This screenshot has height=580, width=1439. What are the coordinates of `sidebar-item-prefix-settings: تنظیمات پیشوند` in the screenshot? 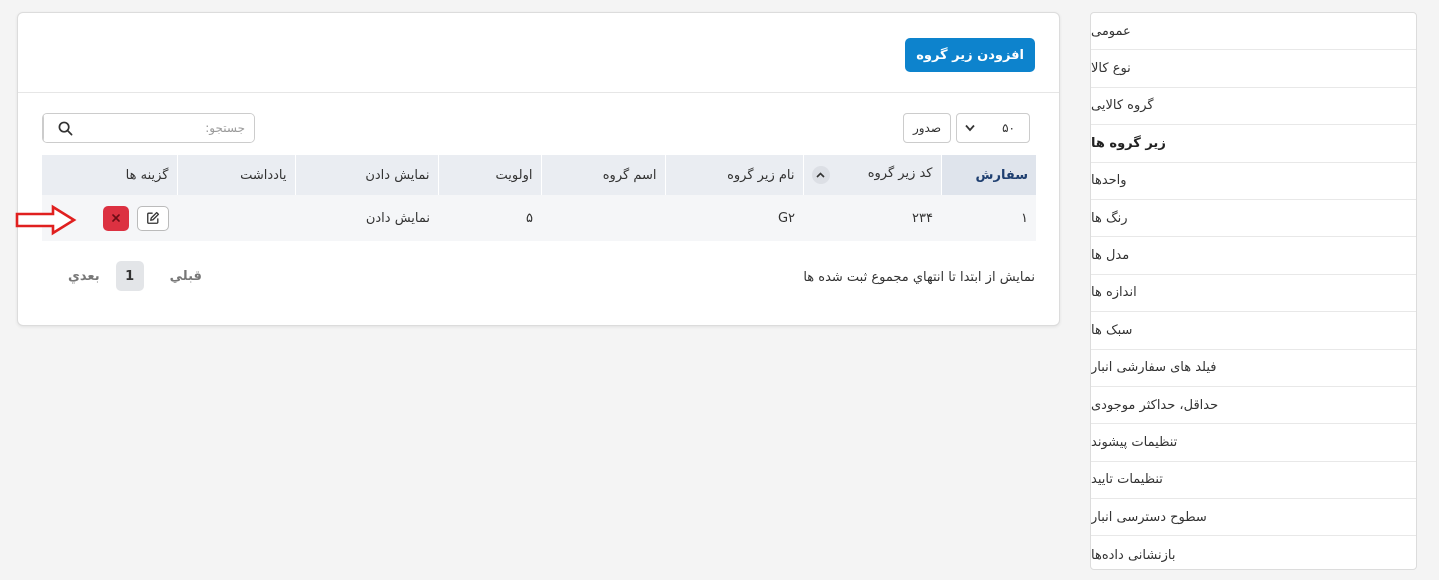 It's located at (1253, 443).